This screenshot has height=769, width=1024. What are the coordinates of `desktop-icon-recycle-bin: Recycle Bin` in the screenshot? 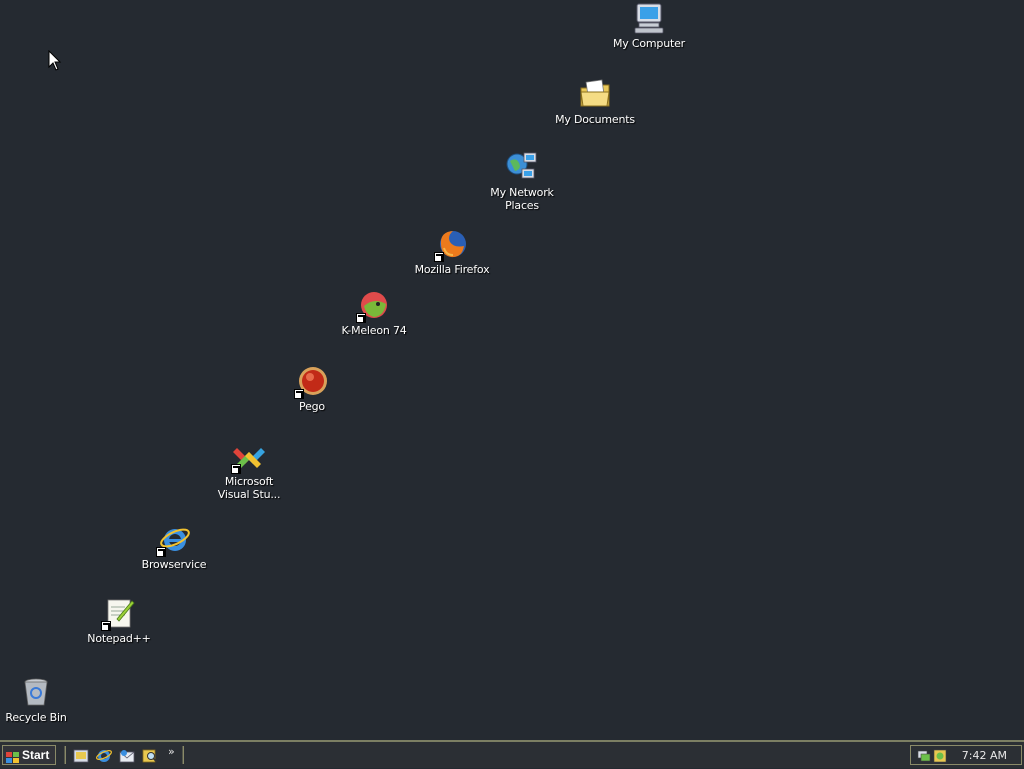 It's located at (40, 700).